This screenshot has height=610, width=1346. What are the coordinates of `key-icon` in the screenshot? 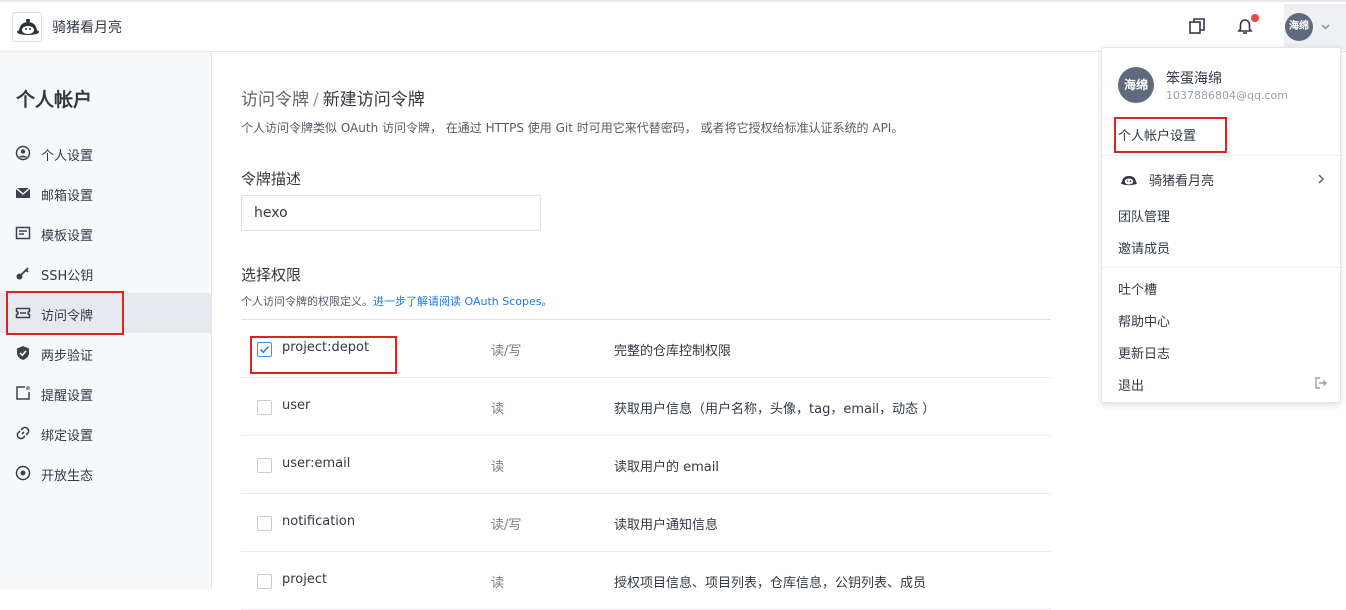 It's located at (22, 273).